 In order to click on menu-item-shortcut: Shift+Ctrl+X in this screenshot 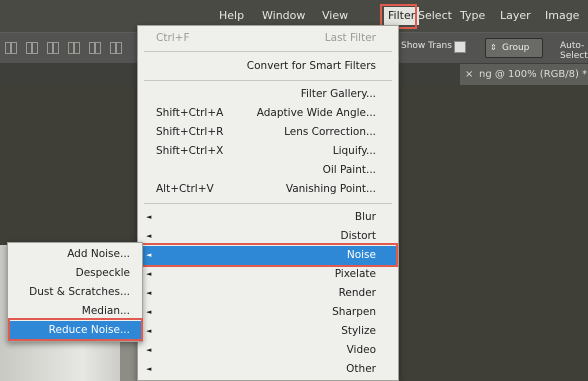, I will do `click(190, 151)`.